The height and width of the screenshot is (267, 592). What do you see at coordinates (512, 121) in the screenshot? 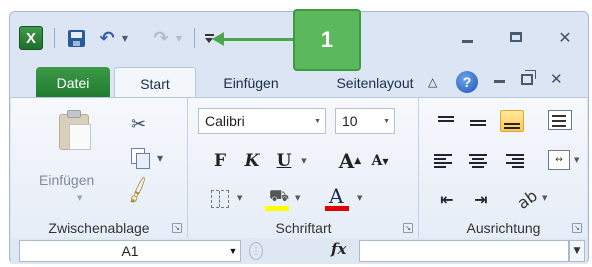
I see `align-bottom-icon` at bounding box center [512, 121].